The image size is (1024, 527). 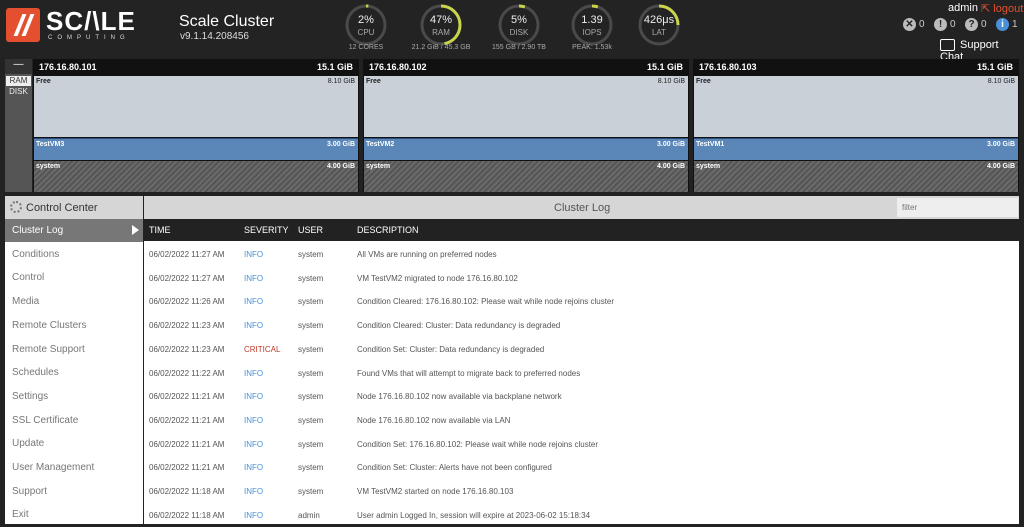 What do you see at coordinates (49, 325) in the screenshot?
I see `sidebar-item-label: Remote Clusters` at bounding box center [49, 325].